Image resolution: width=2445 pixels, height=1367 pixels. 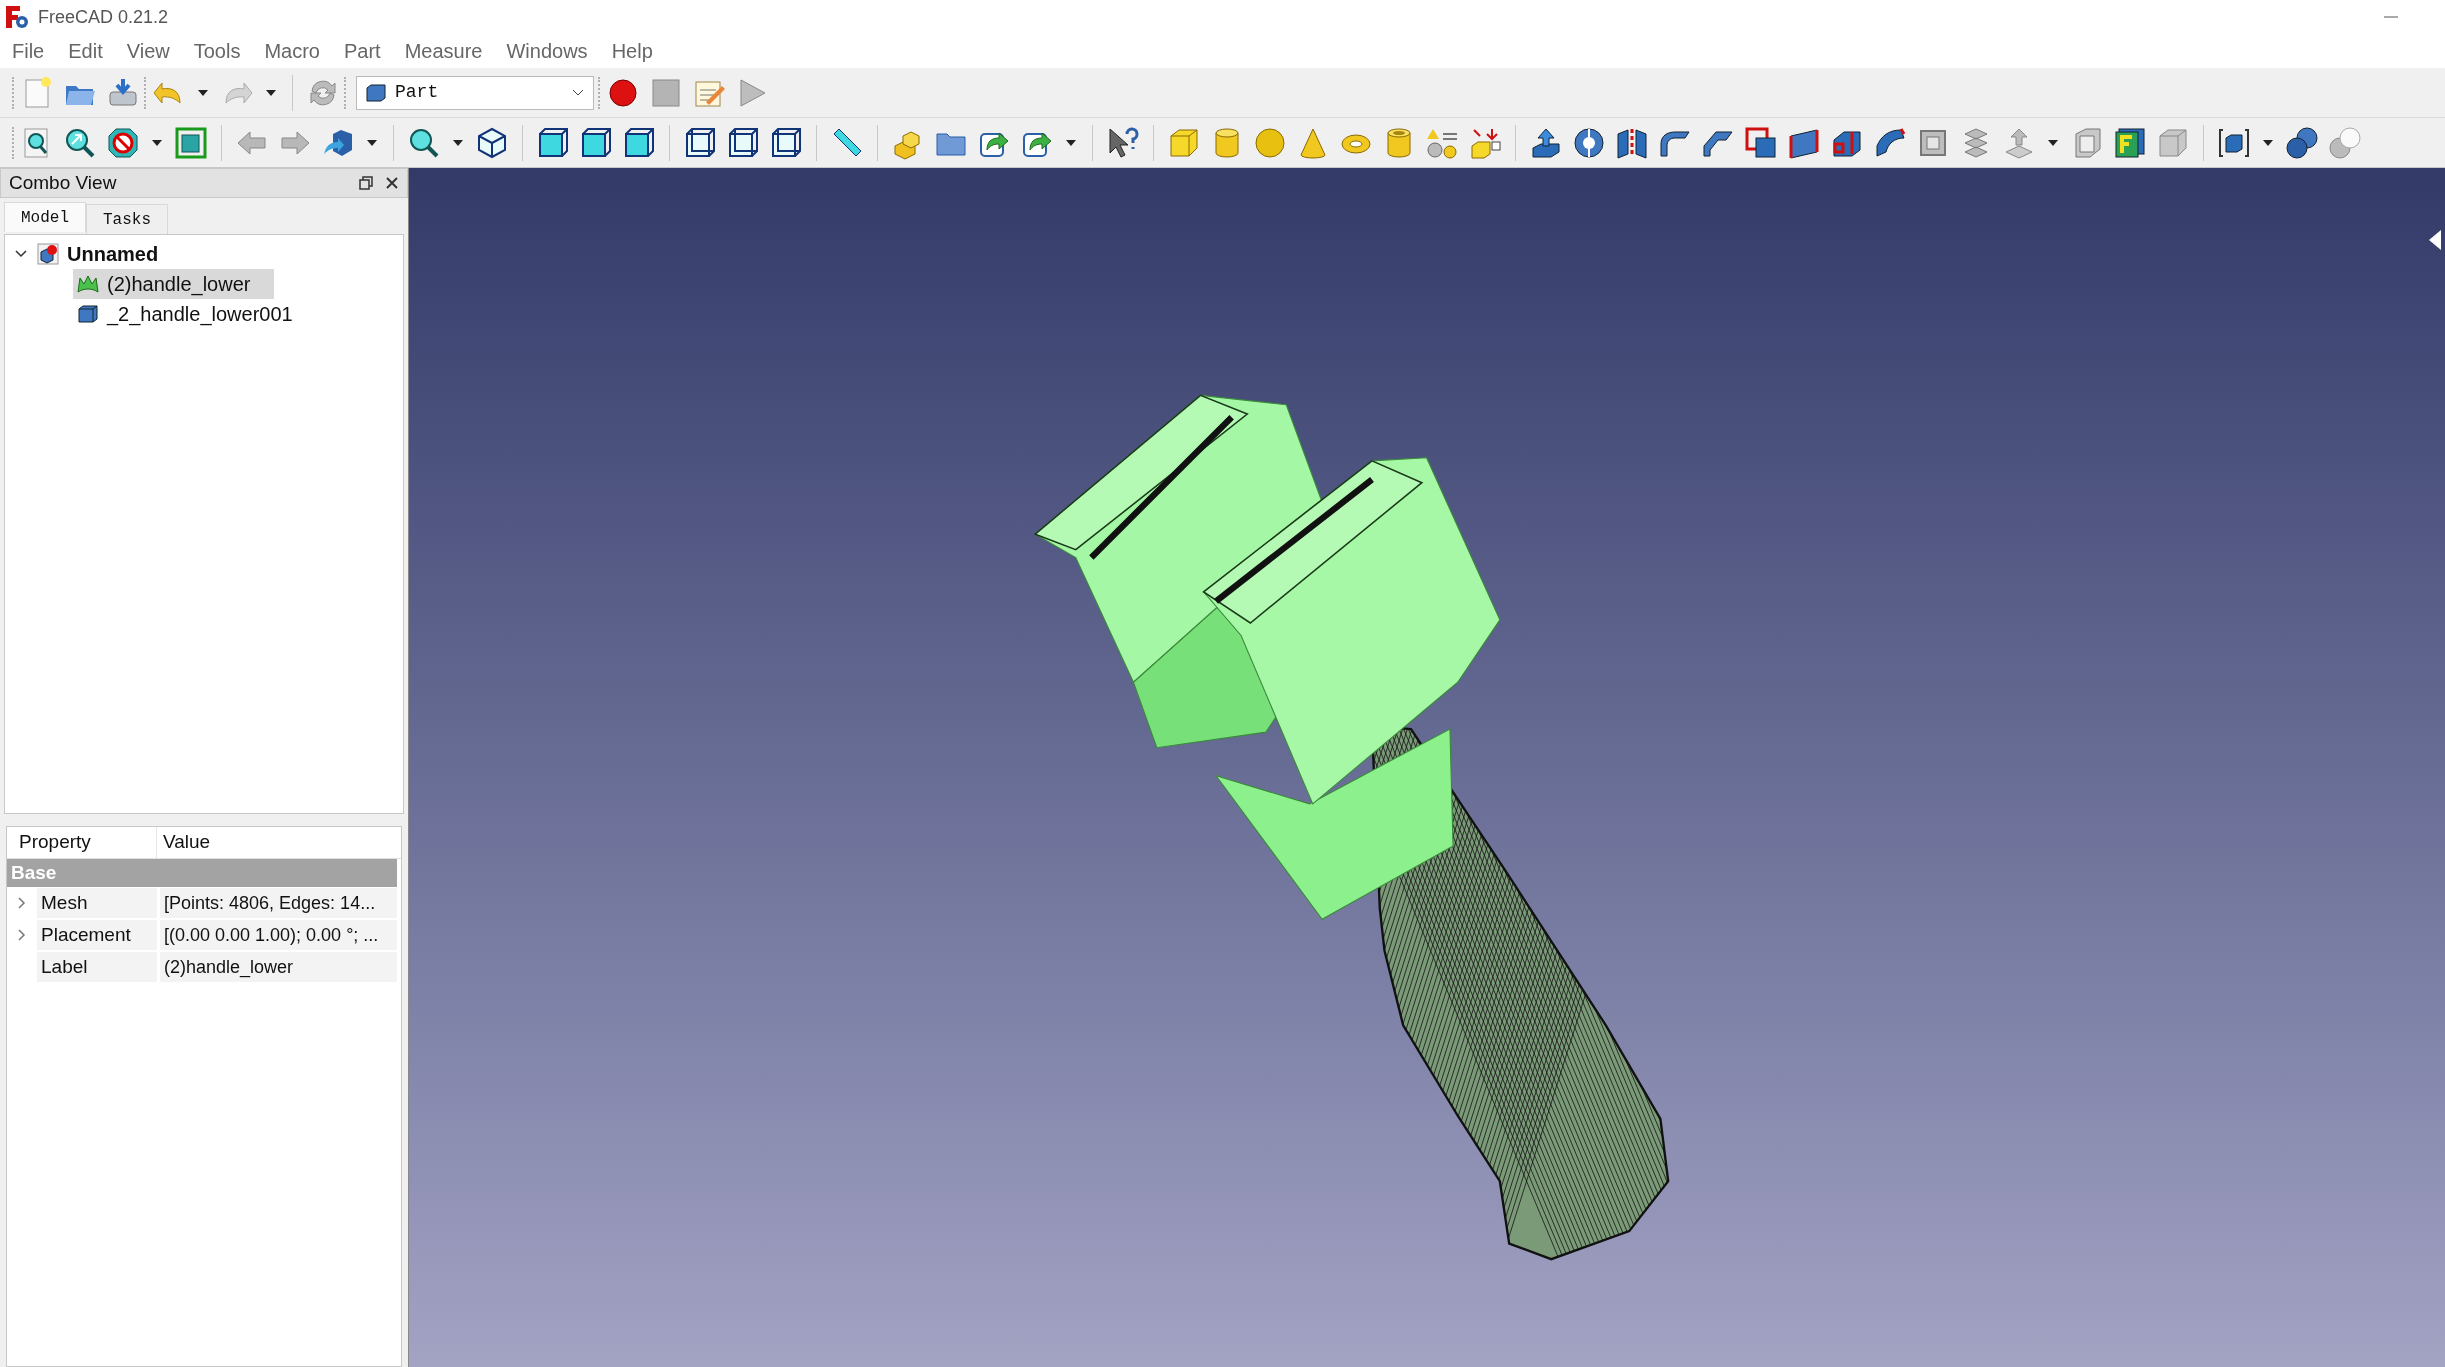 I want to click on menu-item: Measure, so click(x=443, y=51).